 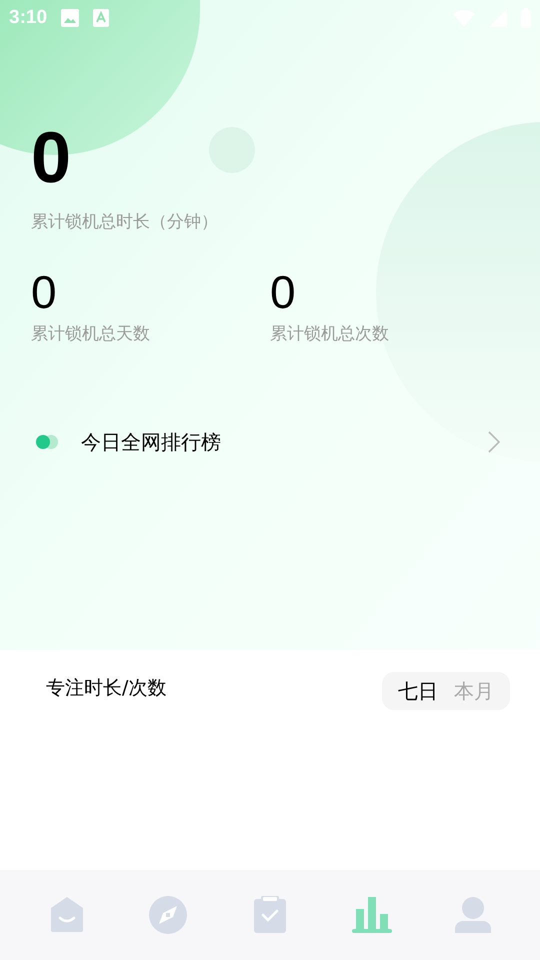 What do you see at coordinates (372, 915) in the screenshot?
I see `bar-chart-icon` at bounding box center [372, 915].